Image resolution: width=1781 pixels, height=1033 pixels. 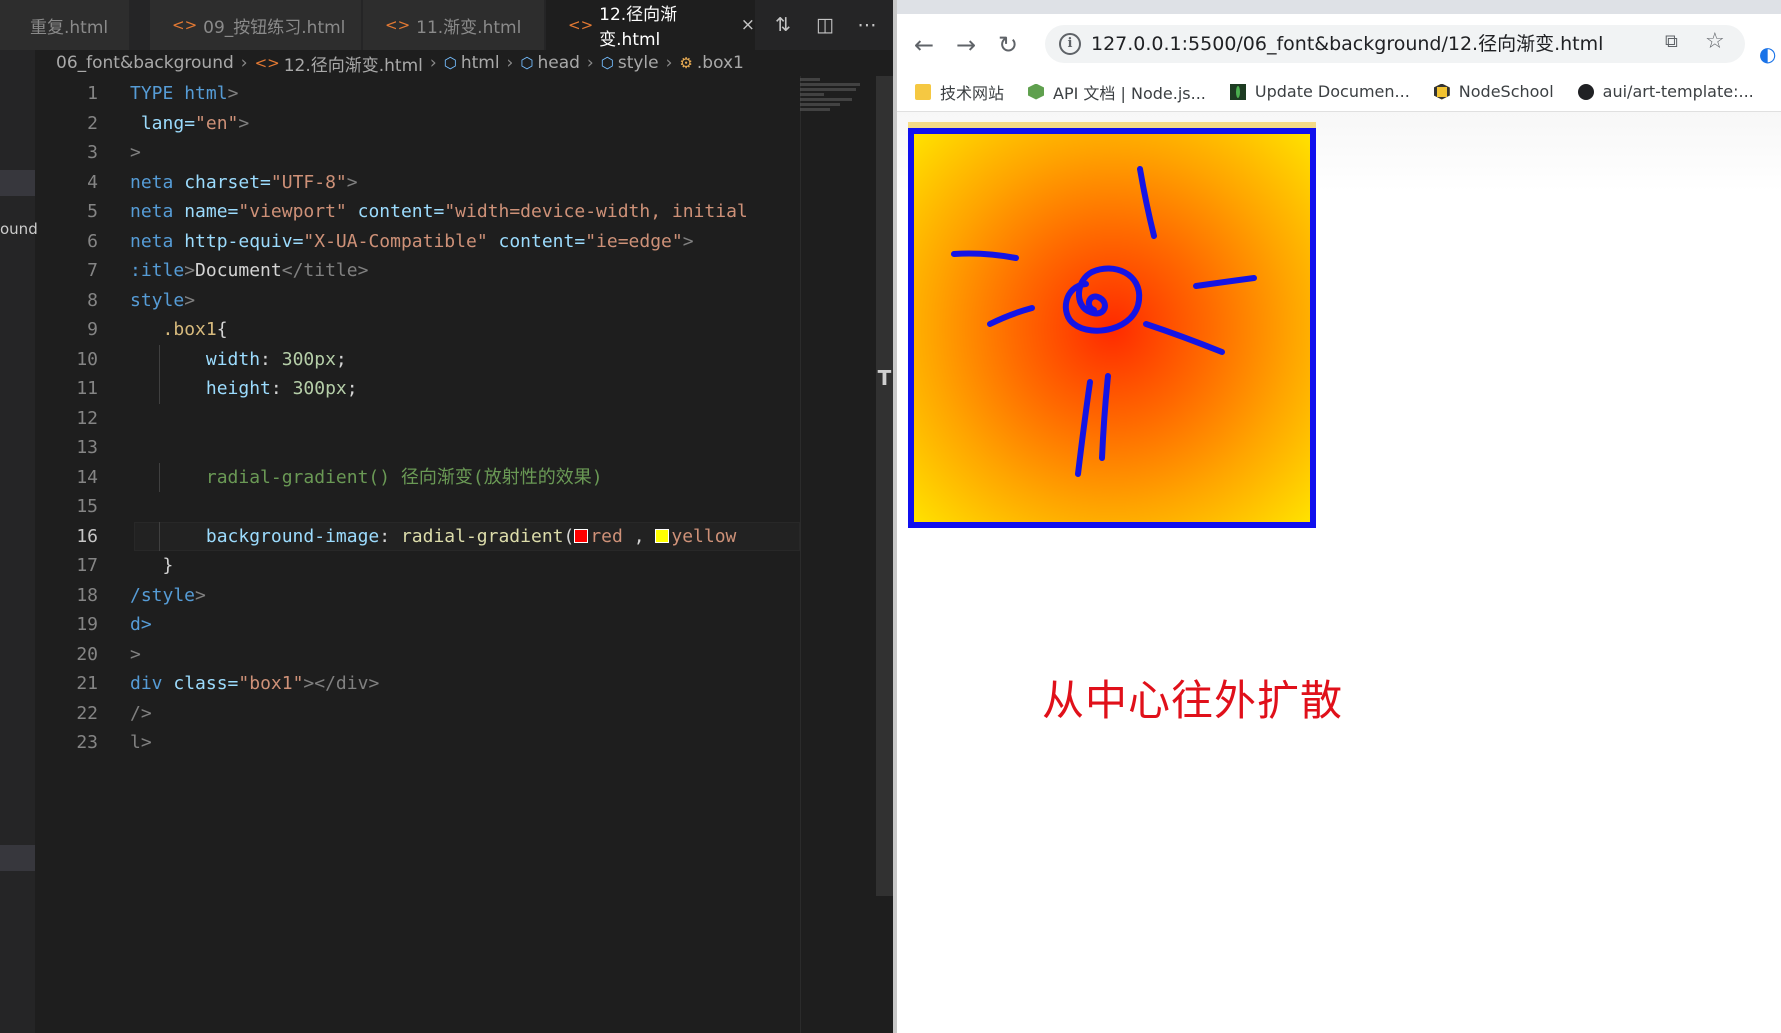 I want to click on bookmark-nodeschool: NodeSchool, so click(x=1493, y=91).